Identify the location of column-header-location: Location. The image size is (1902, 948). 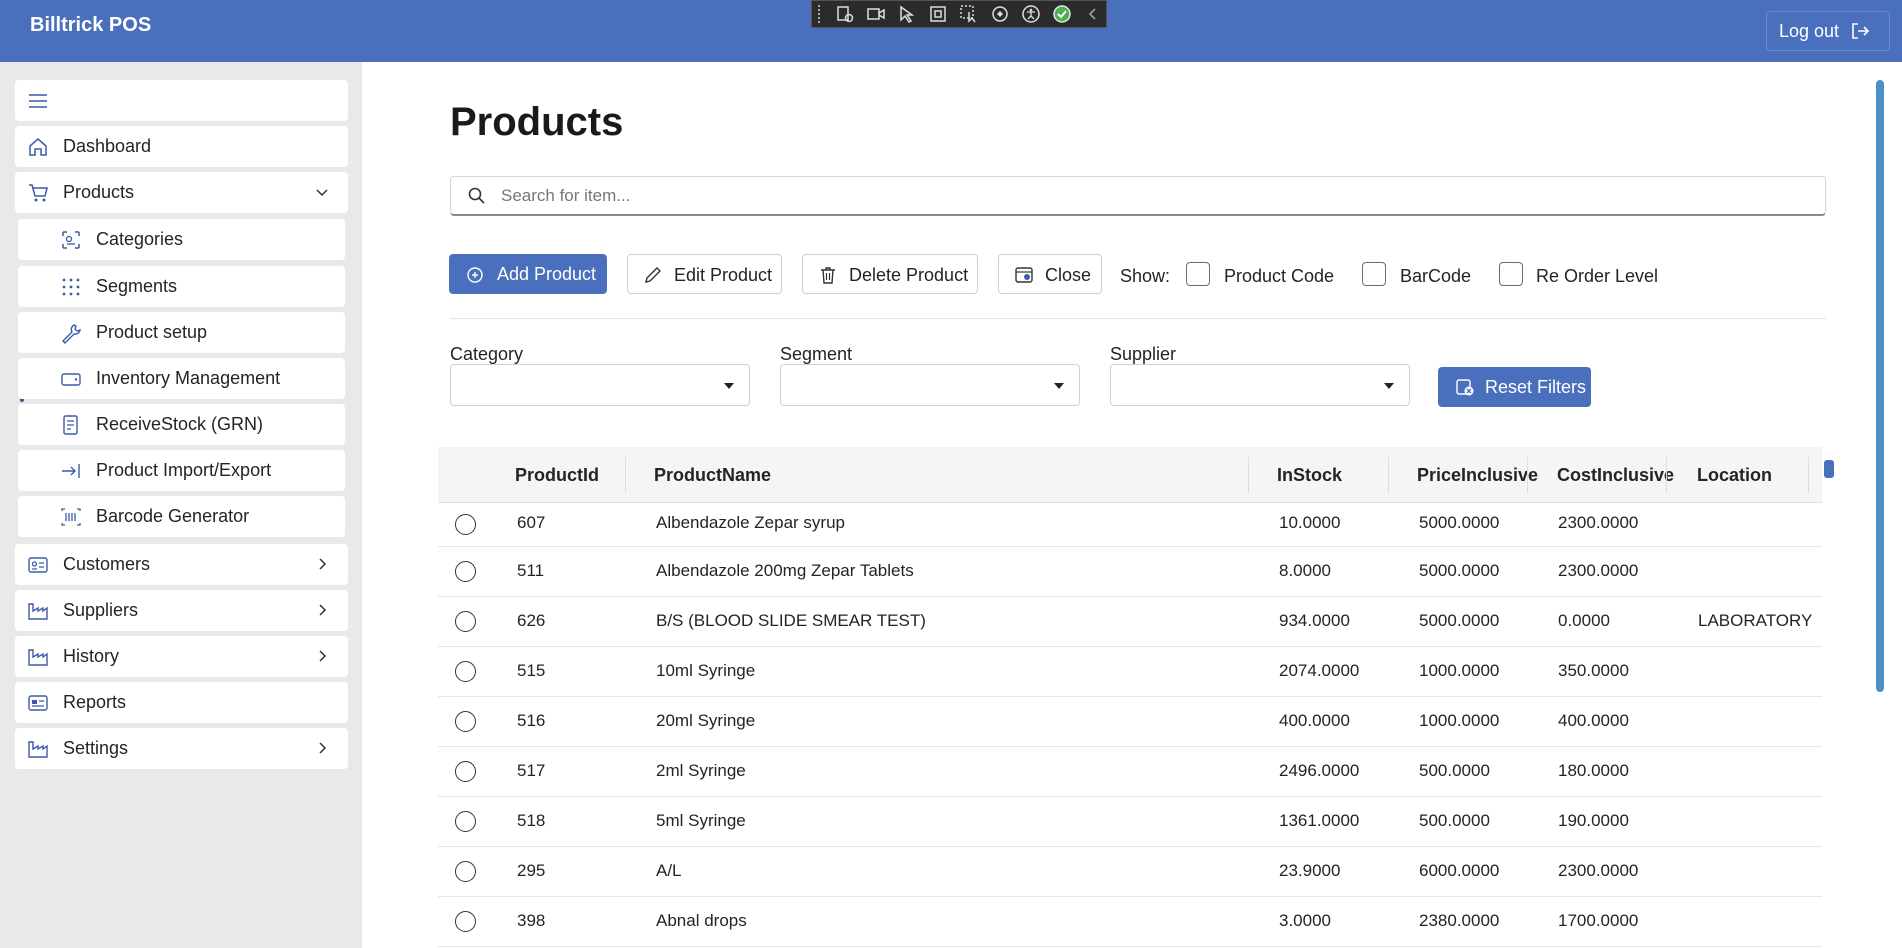
(1734, 475).